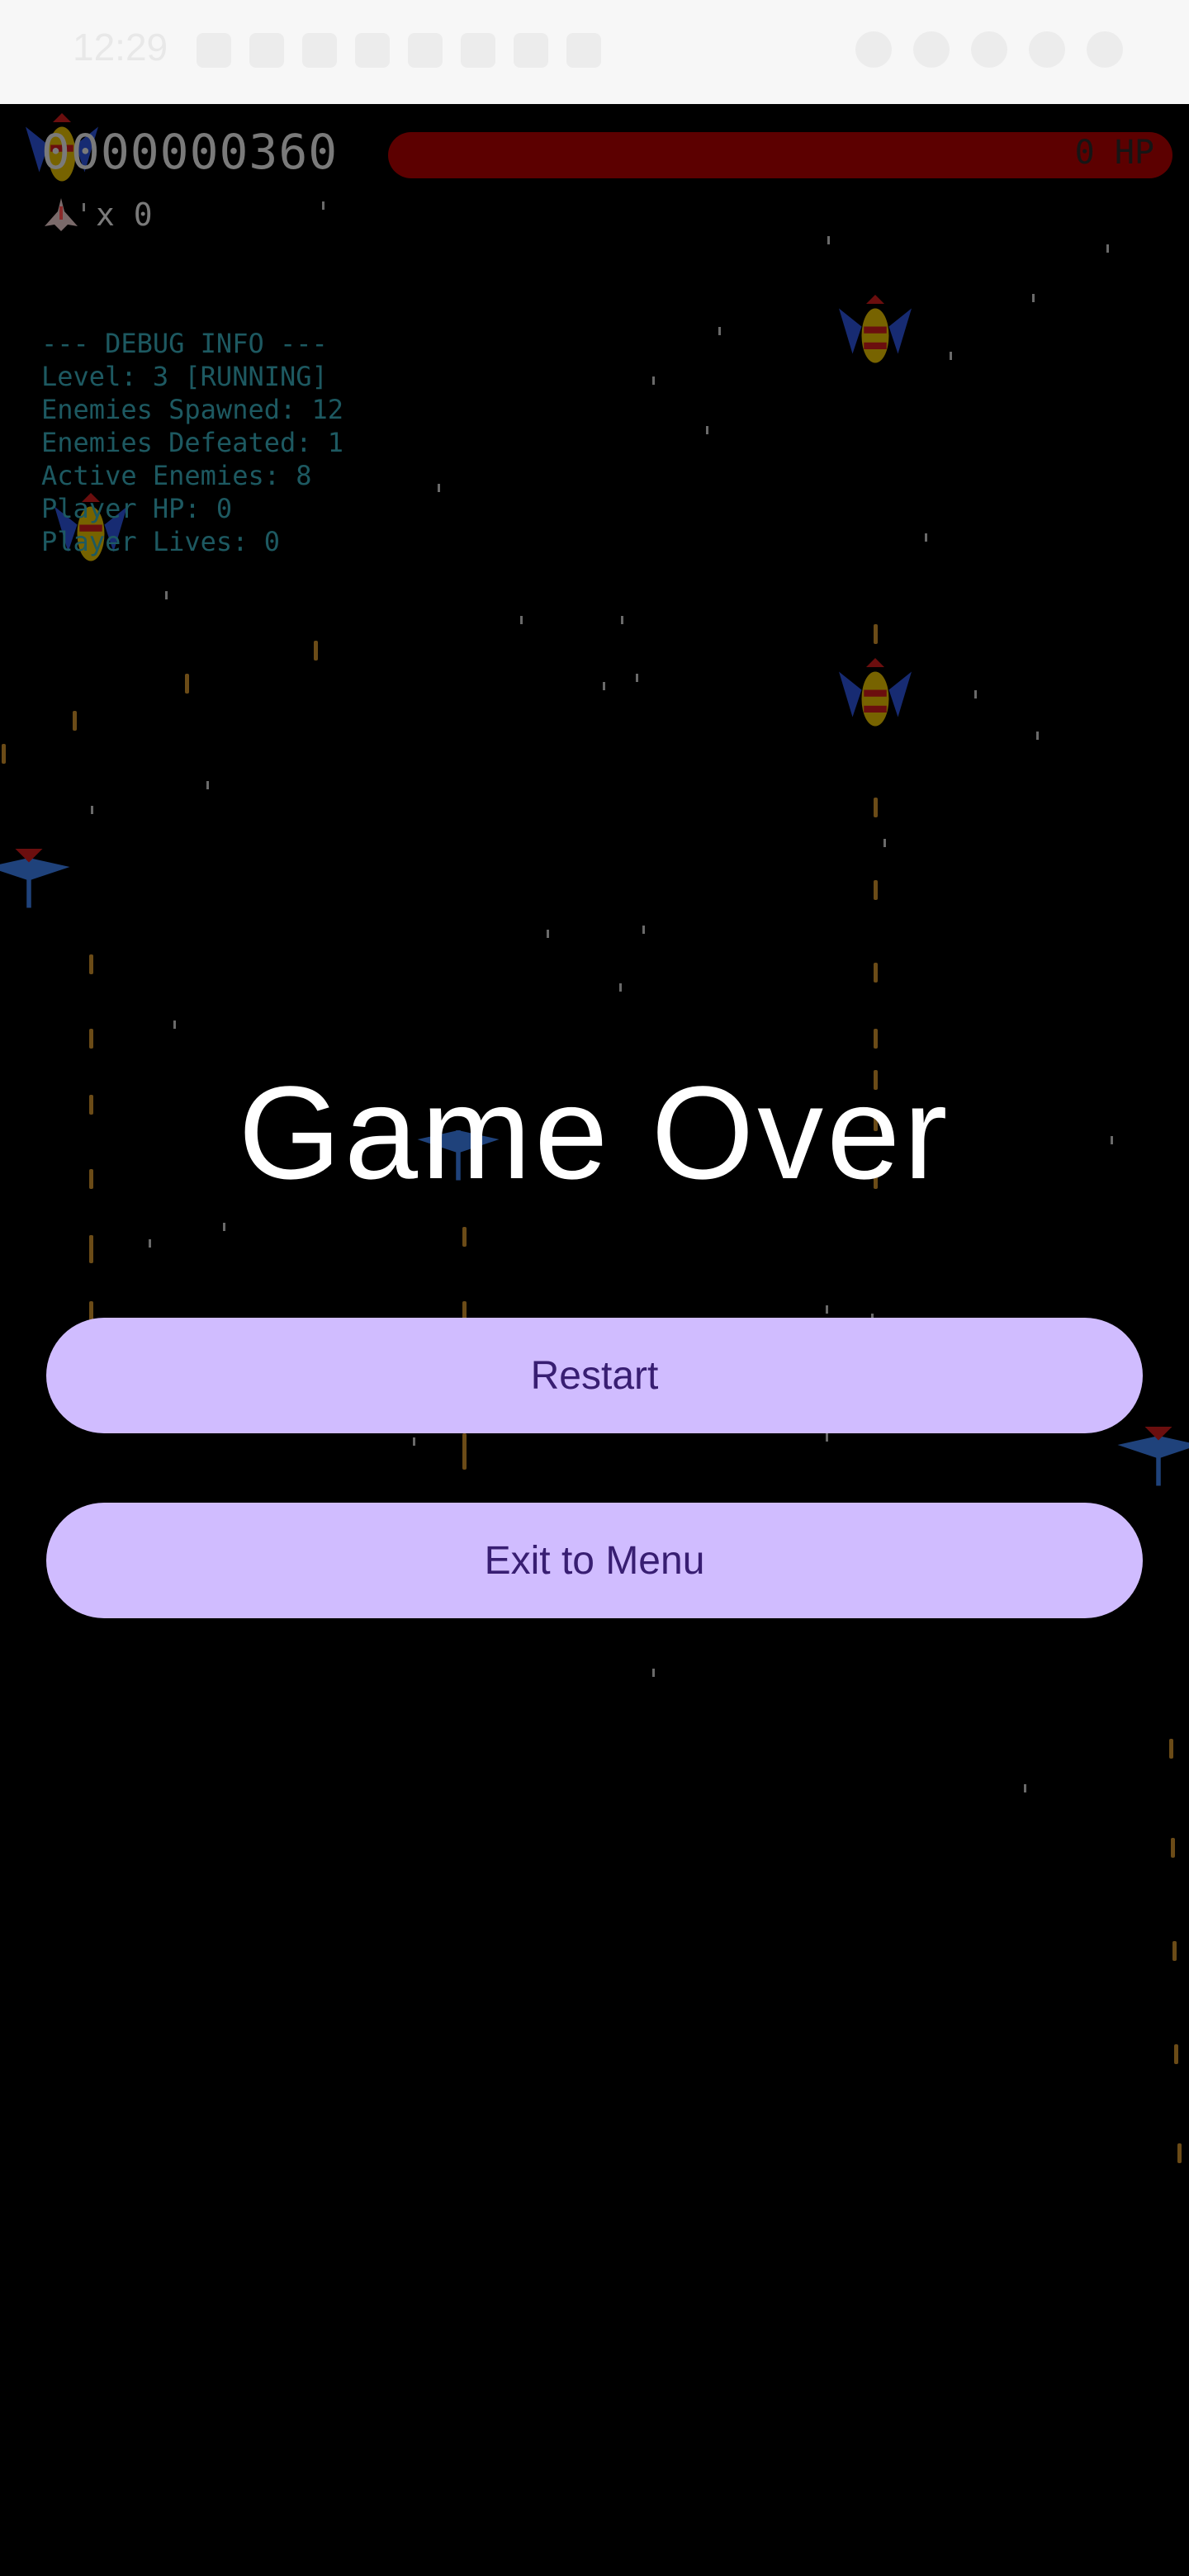  I want to click on debug-level: Level: 3 [RUNNING], so click(184, 376).